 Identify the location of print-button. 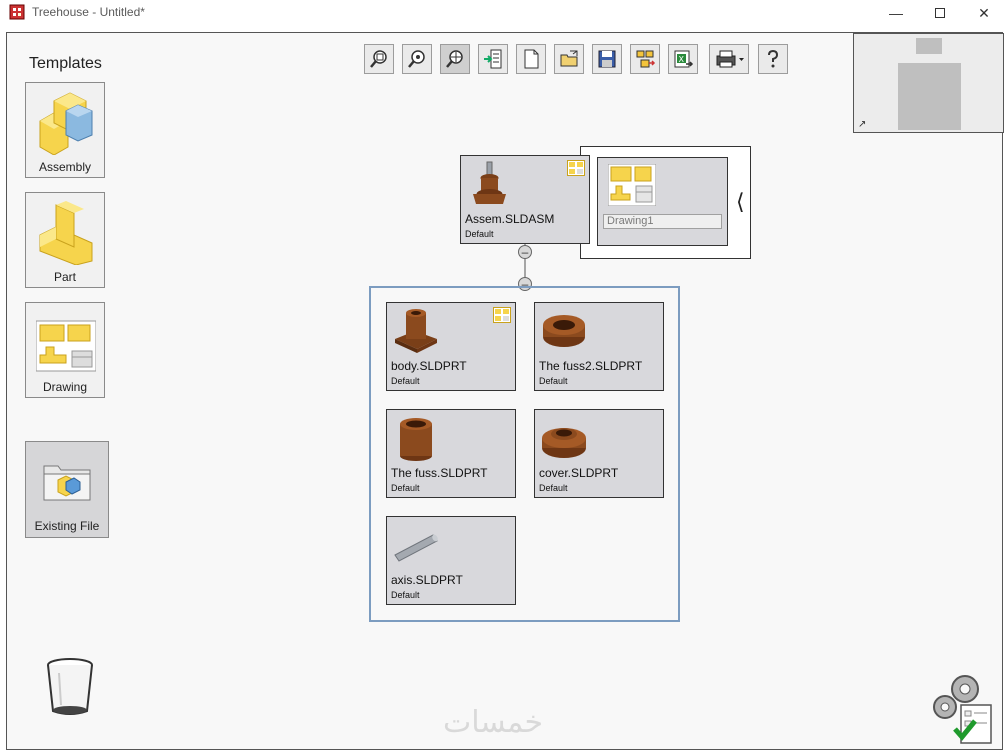
(729, 59).